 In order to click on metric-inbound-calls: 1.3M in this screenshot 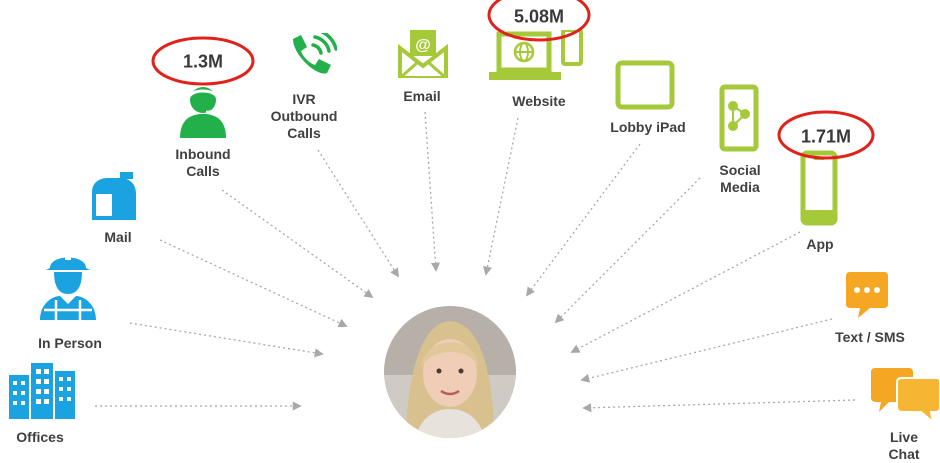, I will do `click(203, 61)`.